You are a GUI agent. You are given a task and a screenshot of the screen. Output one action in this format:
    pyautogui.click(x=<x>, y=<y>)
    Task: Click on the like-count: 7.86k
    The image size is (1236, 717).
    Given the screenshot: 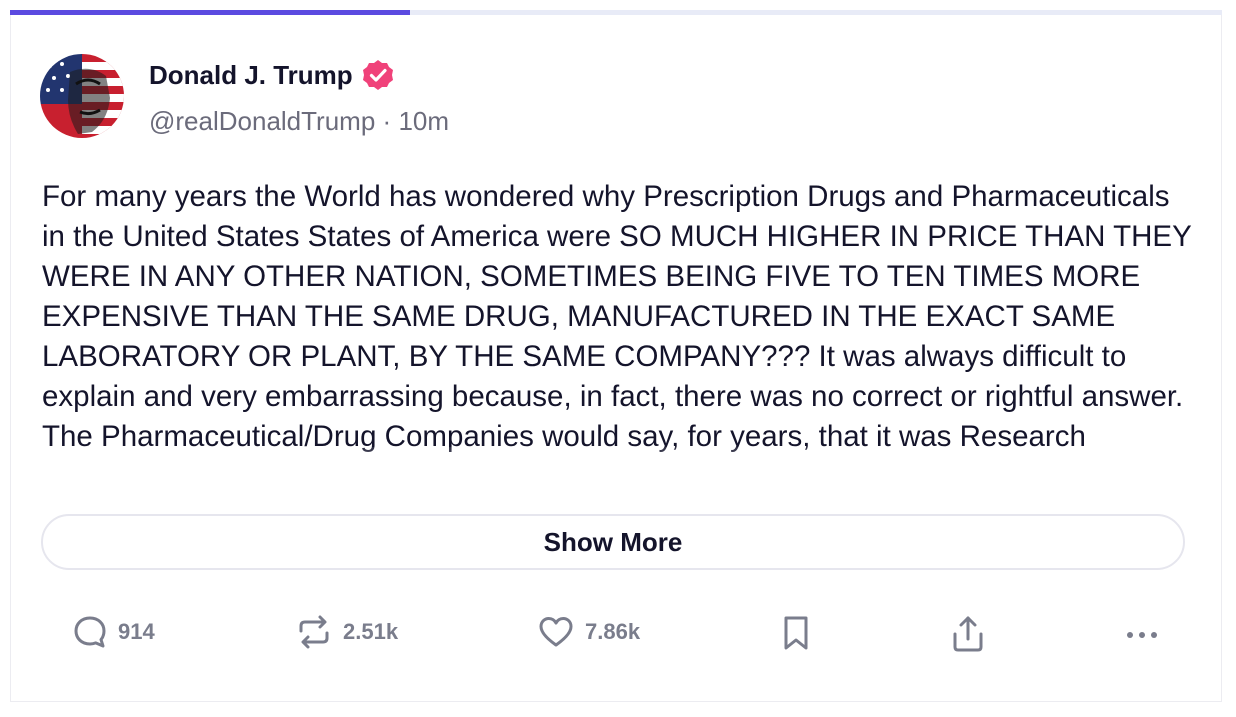 What is the action you would take?
    pyautogui.click(x=613, y=631)
    